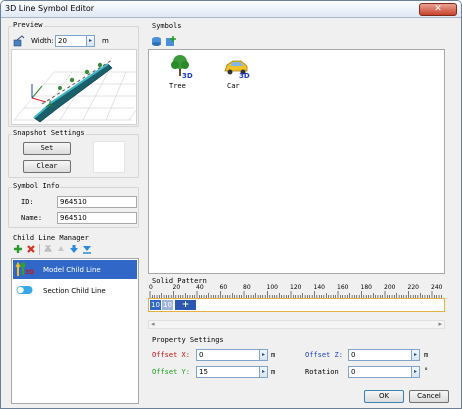 The width and height of the screenshot is (462, 409). Describe the element at coordinates (343, 287) in the screenshot. I see `ruler-tick-label: 160` at that location.